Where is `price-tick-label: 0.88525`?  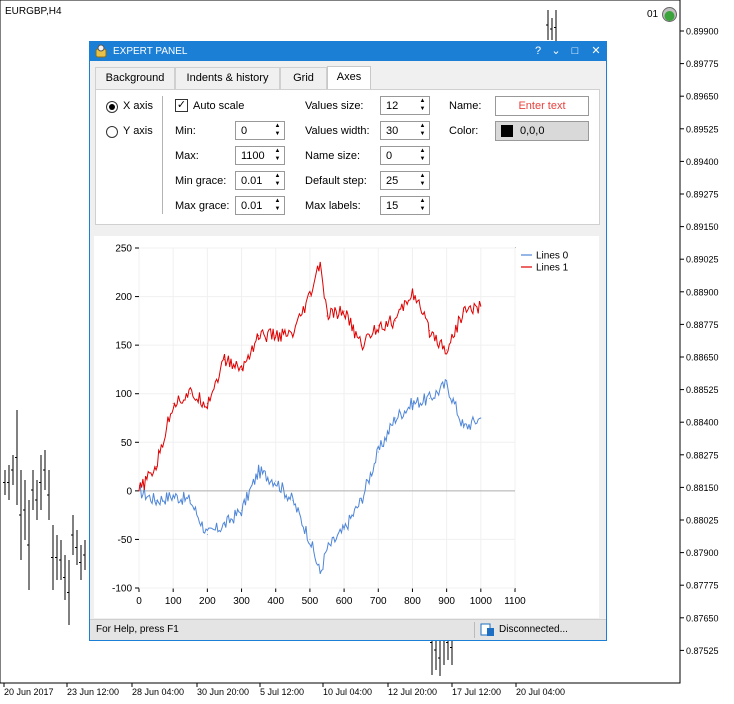
price-tick-label: 0.88525 is located at coordinates (702, 390).